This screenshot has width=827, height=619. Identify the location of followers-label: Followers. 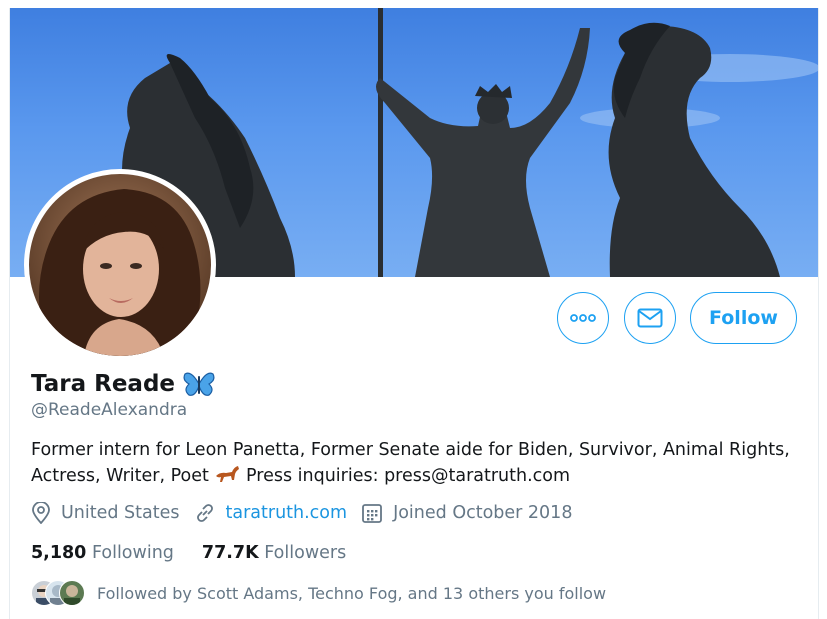
(305, 553).